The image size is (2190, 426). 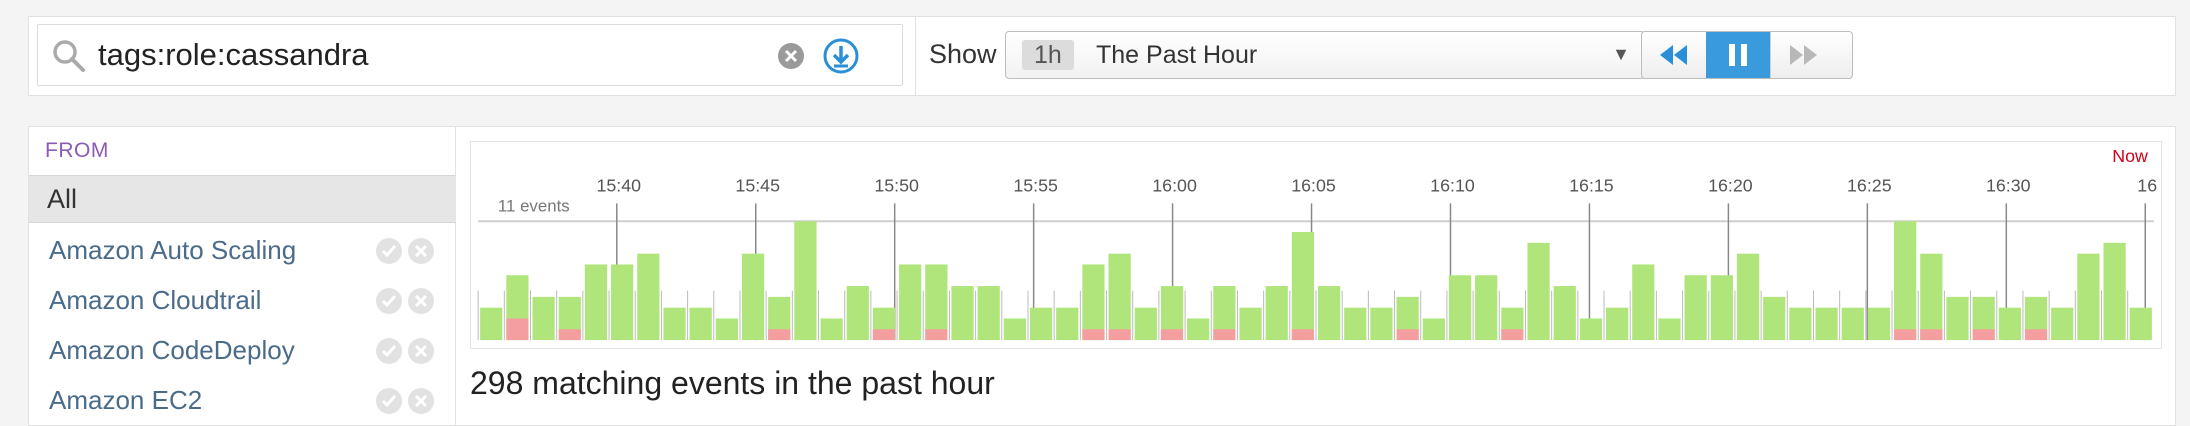 What do you see at coordinates (69, 56) in the screenshot?
I see `search-icon` at bounding box center [69, 56].